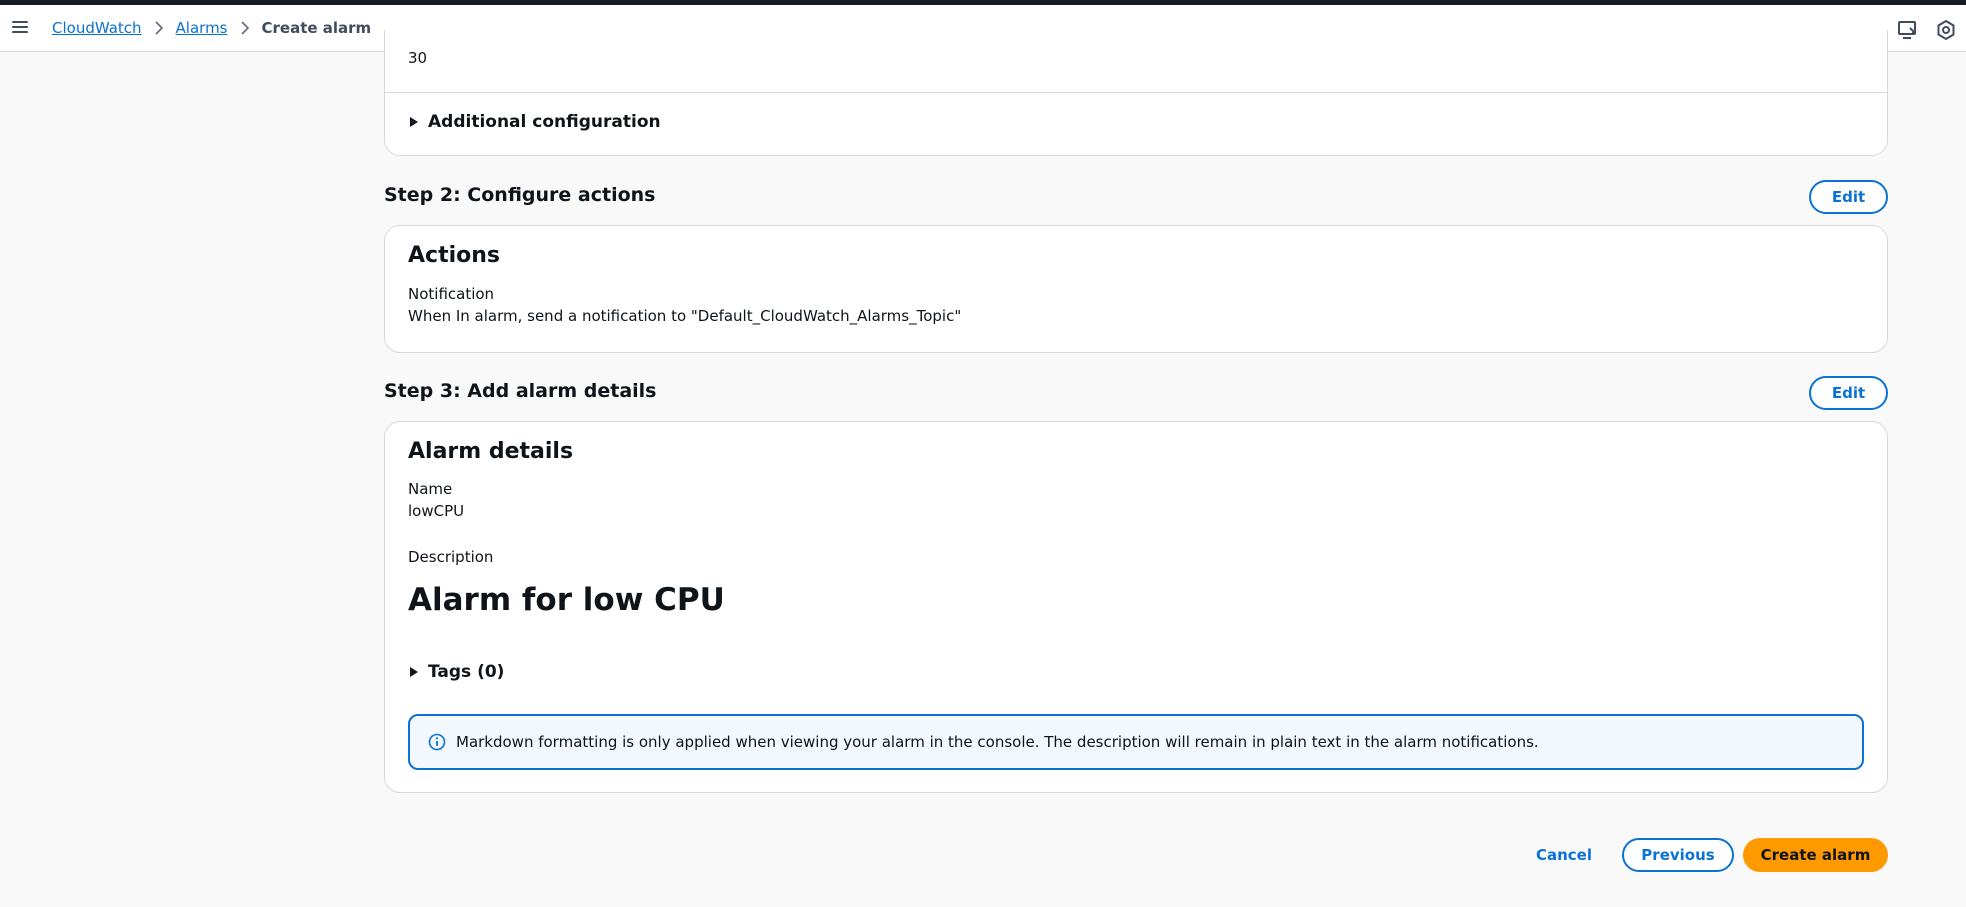  What do you see at coordinates (491, 451) in the screenshot?
I see `alarm-details-heading: Alarm details` at bounding box center [491, 451].